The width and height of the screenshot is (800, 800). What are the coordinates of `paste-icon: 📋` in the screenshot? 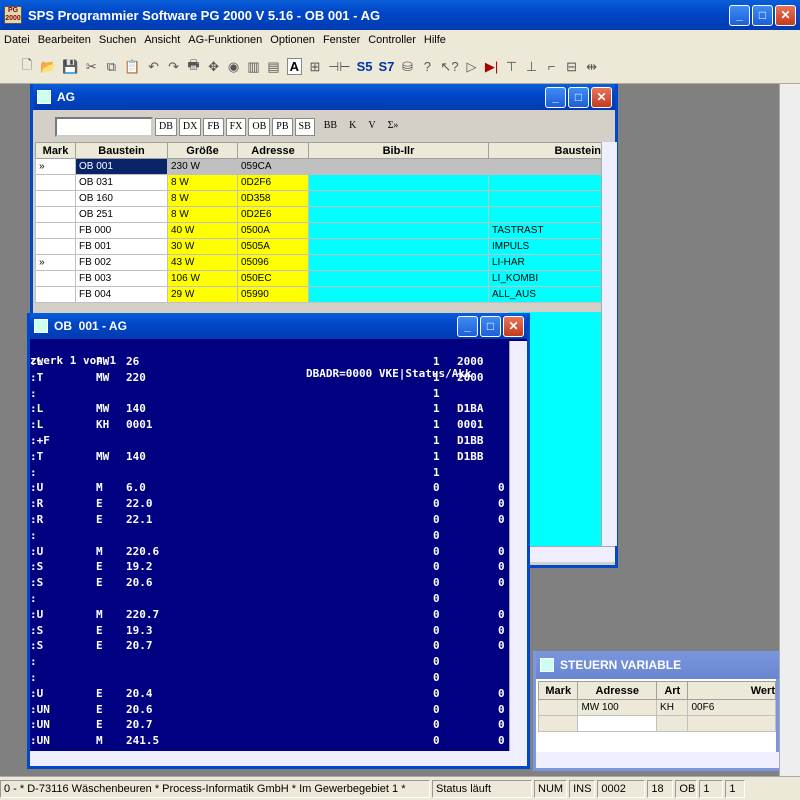 It's located at (132, 67).